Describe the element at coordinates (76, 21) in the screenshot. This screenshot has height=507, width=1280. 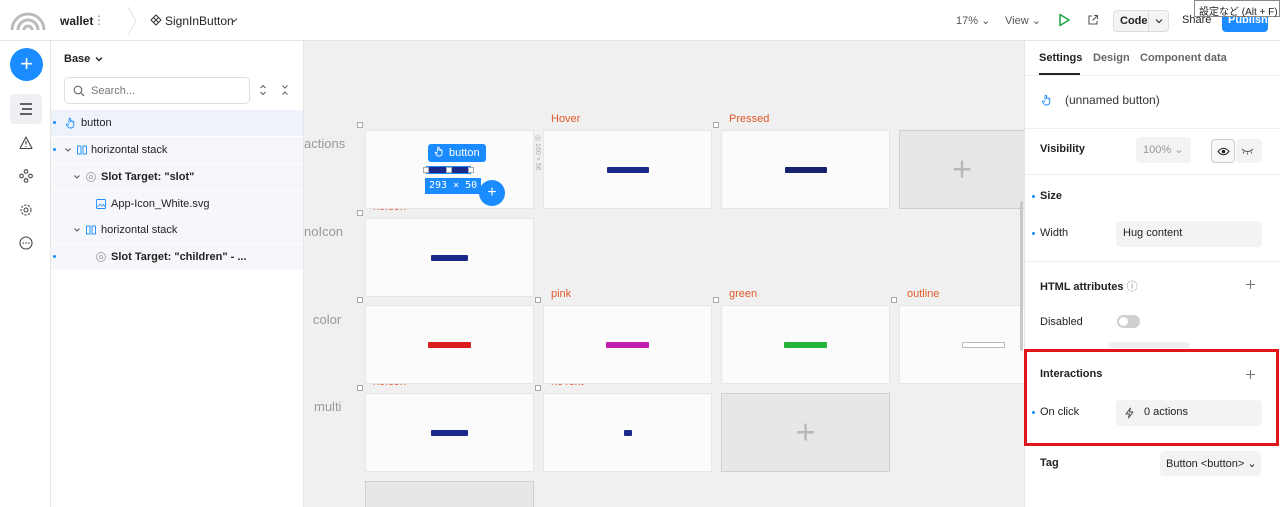
I see `app-name: wallet` at that location.